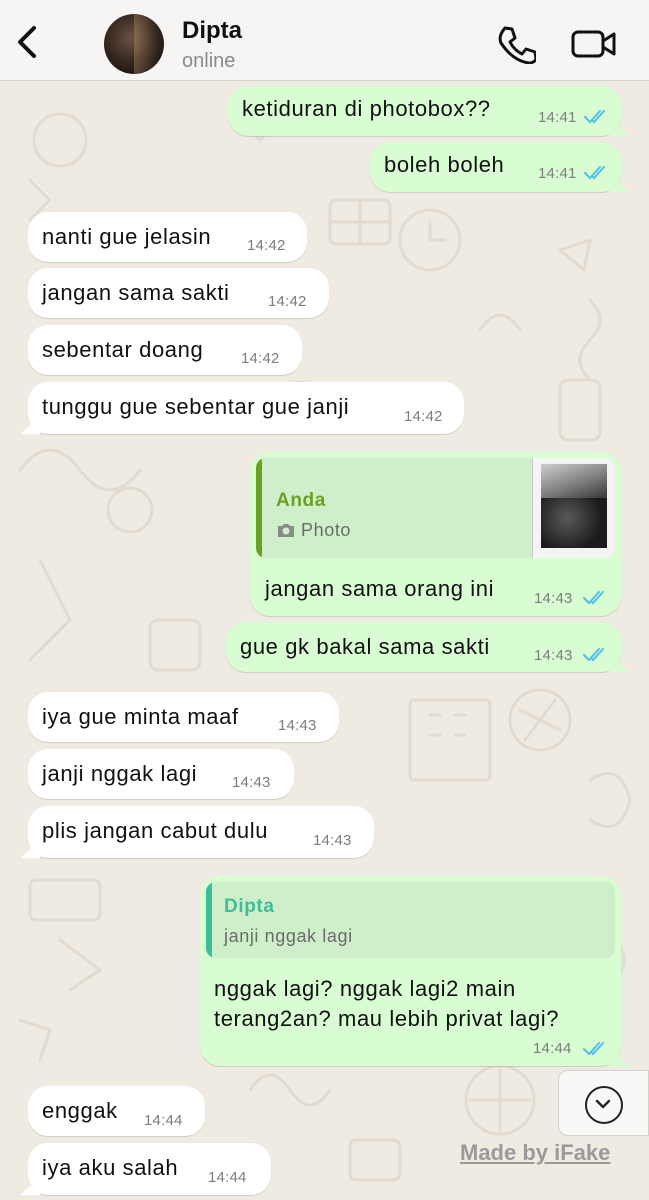 This screenshot has width=649, height=1200. Describe the element at coordinates (574, 523) in the screenshot. I see `photo-content` at that location.